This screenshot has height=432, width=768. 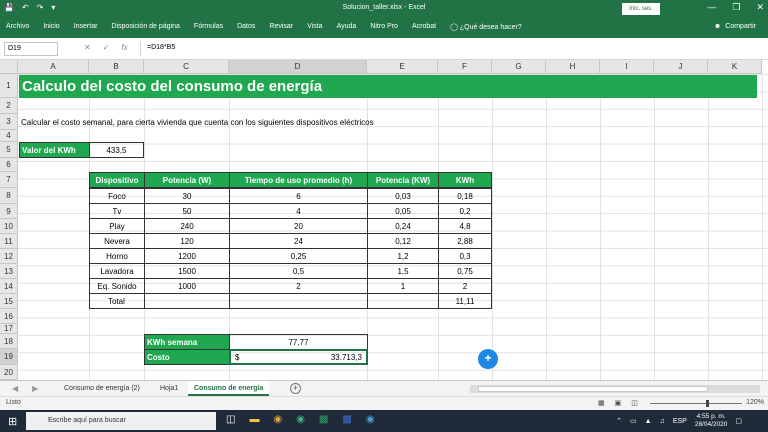 I want to click on tab-formulas: Fórmulas, so click(x=208, y=27).